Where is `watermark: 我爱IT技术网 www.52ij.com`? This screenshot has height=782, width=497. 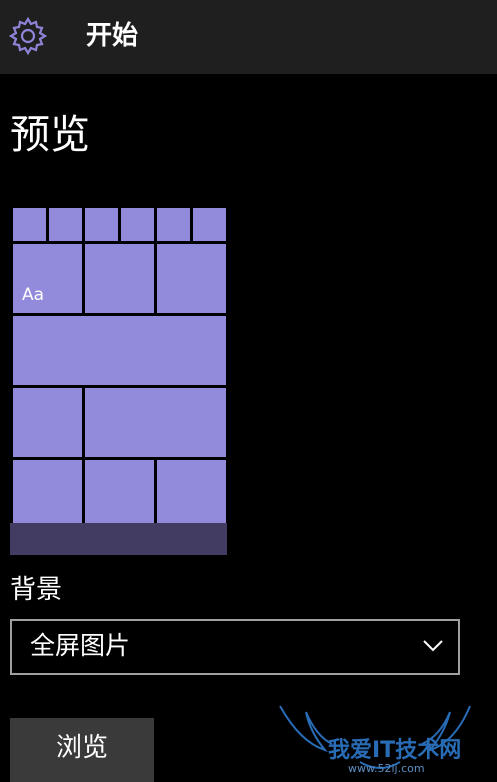
watermark: 我爱IT技术网 www.52ij.com is located at coordinates (383, 742).